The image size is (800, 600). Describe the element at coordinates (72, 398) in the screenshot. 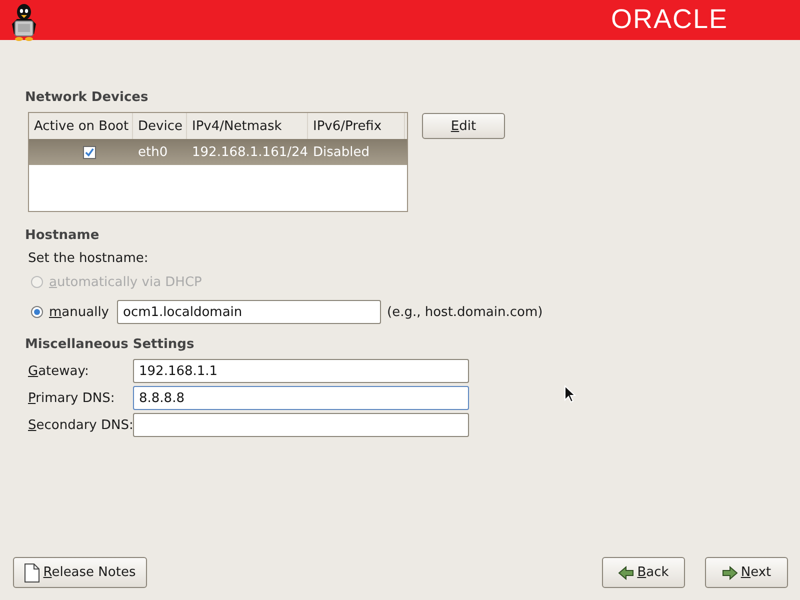

I see `field-label: Primary DNS:` at that location.